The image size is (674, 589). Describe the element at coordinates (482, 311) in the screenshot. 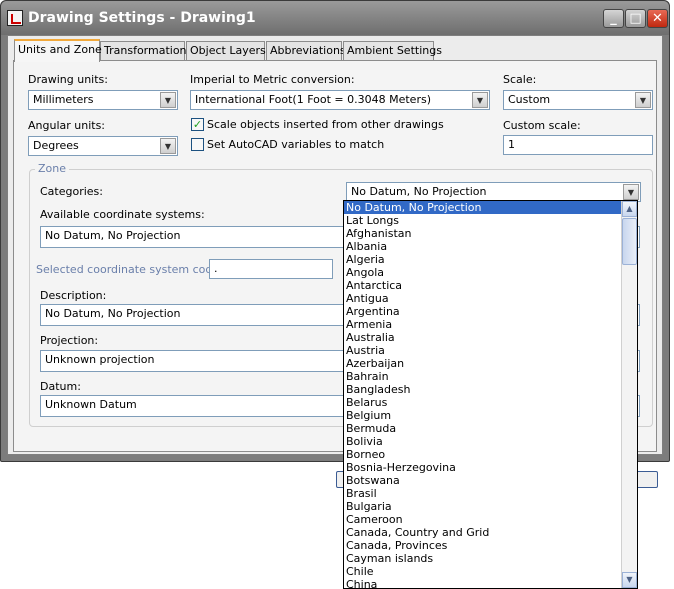

I see `dropdown-item: Argentina` at that location.